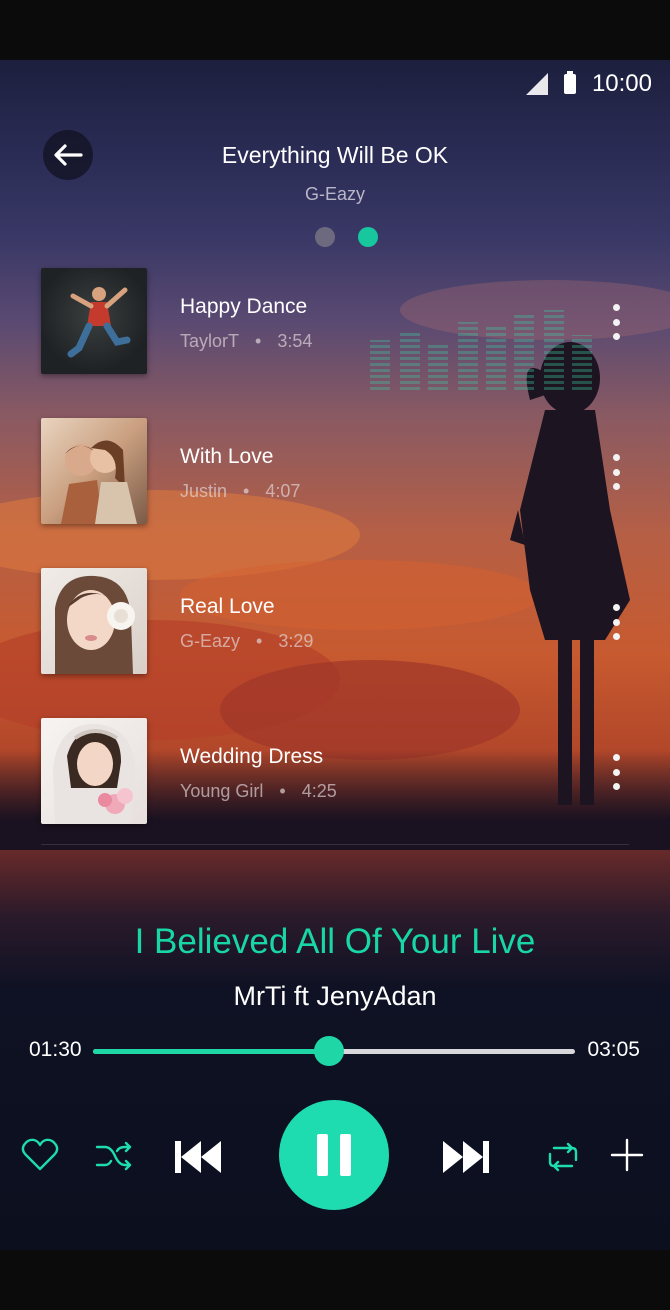  I want to click on heart-icon, so click(40, 1154).